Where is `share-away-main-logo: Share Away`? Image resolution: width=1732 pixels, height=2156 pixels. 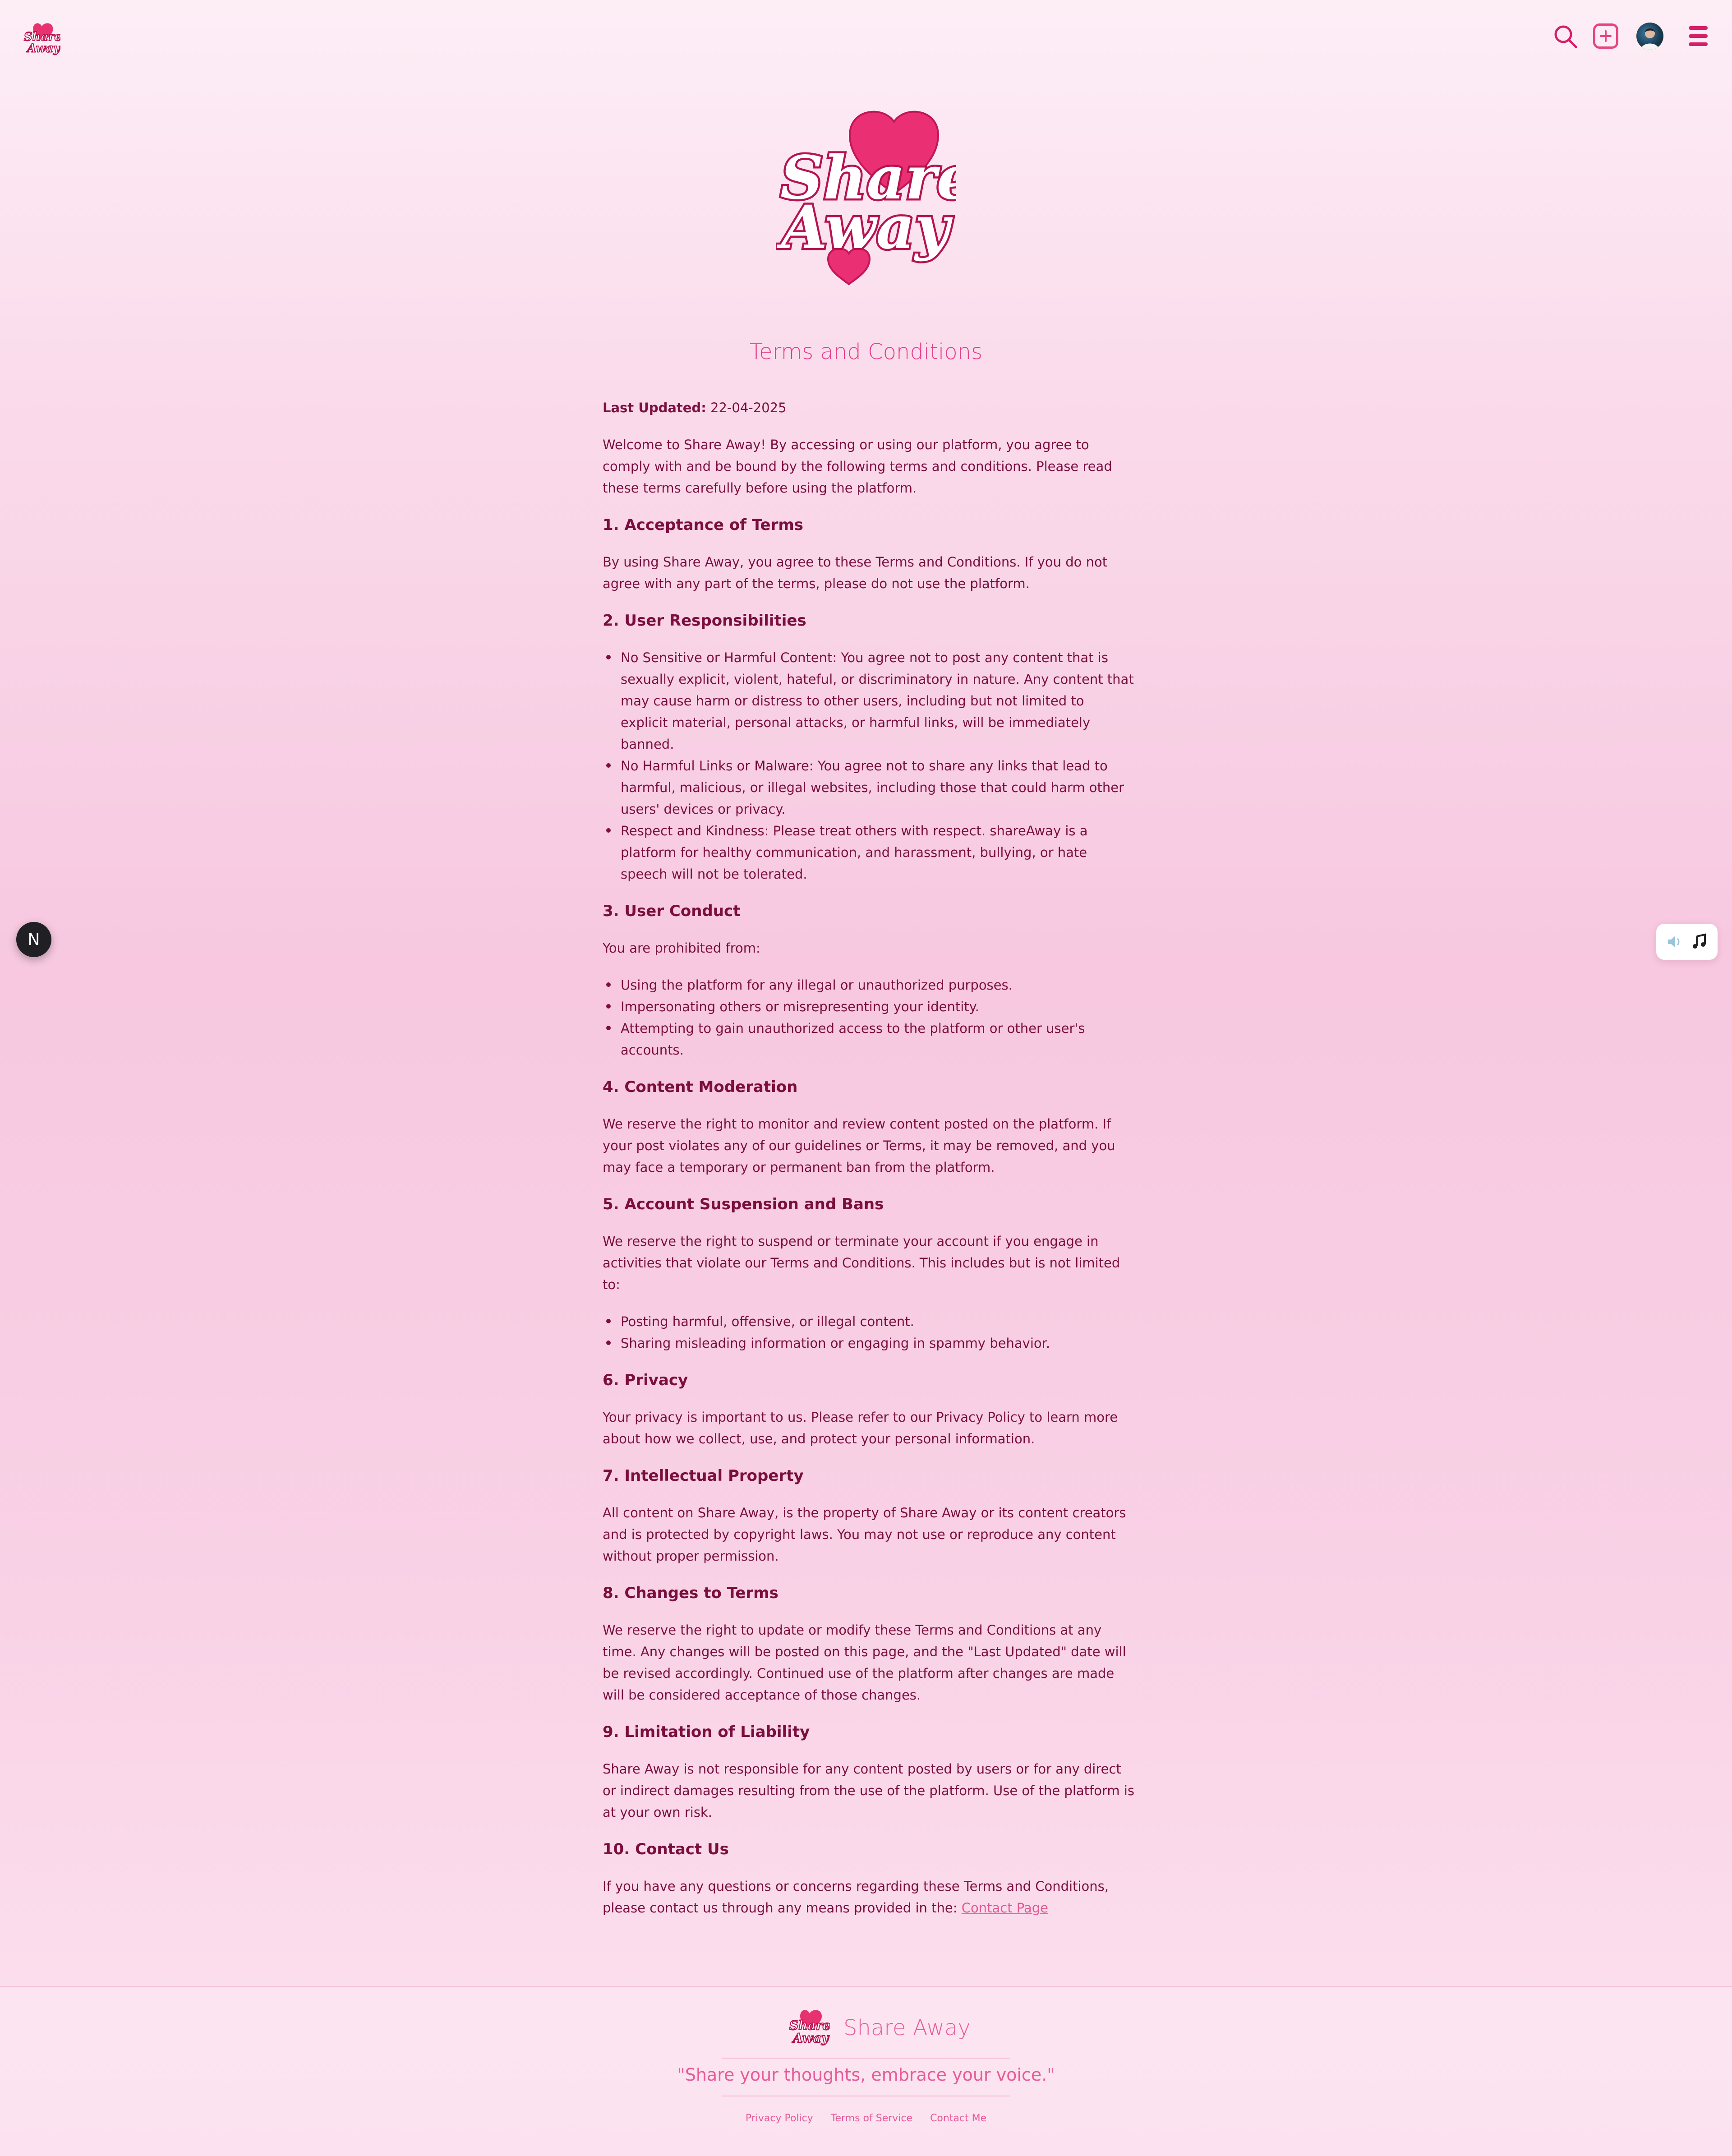
share-away-main-logo: Share Away is located at coordinates (866, 198).